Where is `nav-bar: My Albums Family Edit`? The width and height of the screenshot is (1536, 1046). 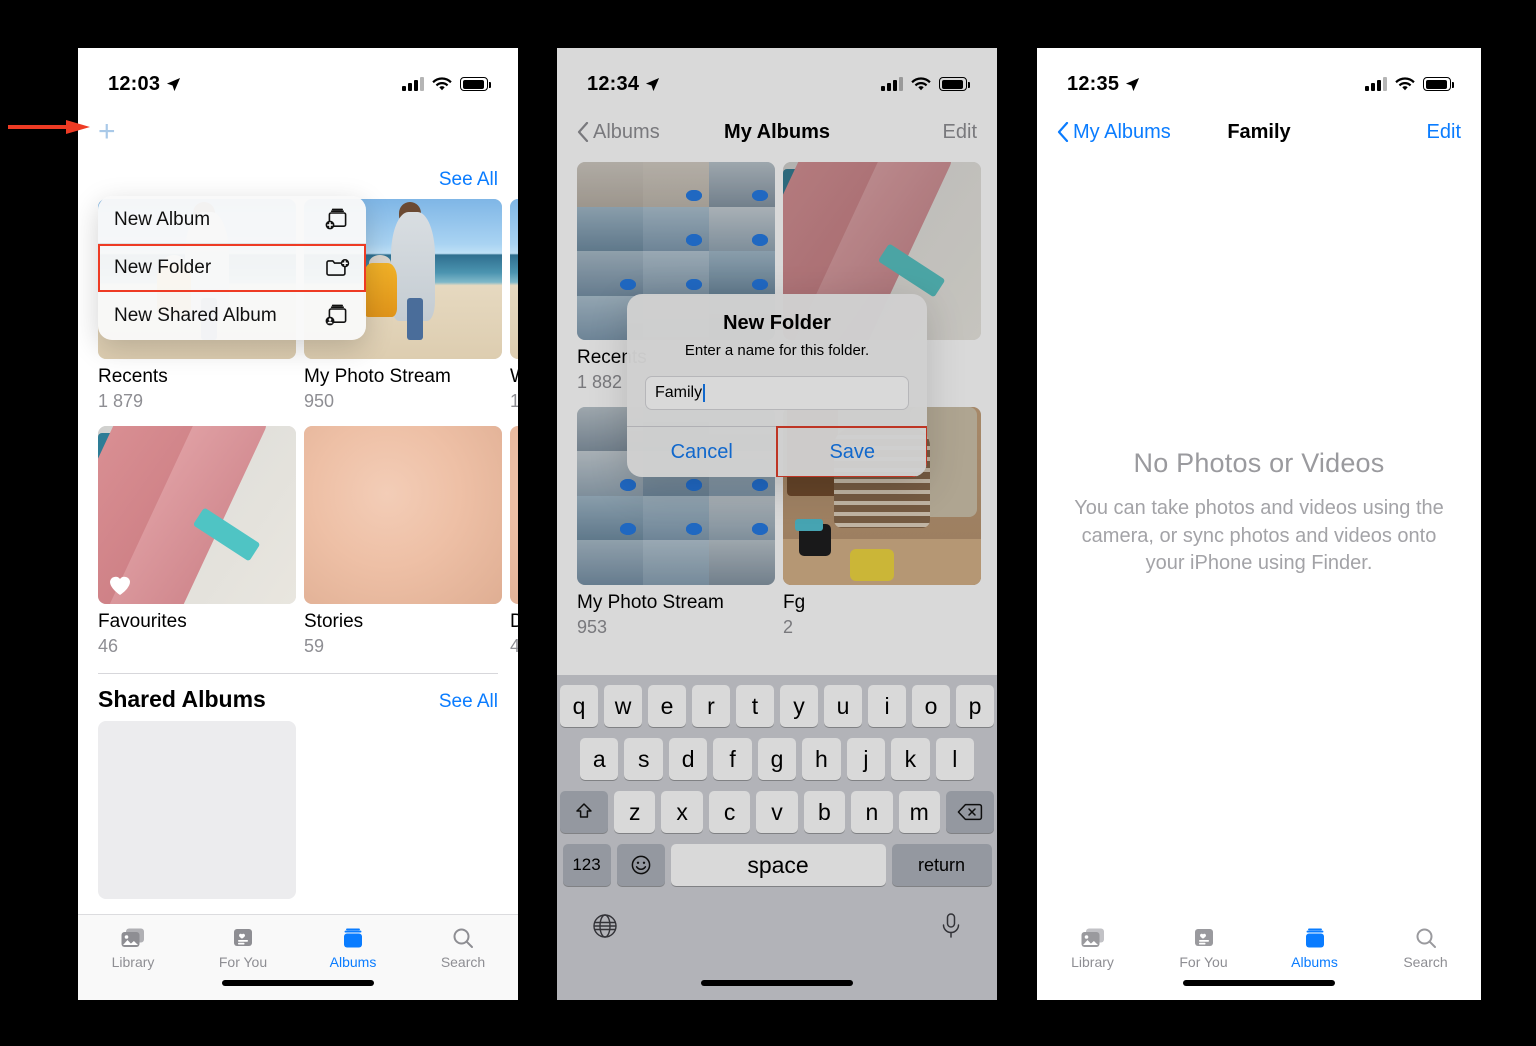 nav-bar: My Albums Family Edit is located at coordinates (1259, 132).